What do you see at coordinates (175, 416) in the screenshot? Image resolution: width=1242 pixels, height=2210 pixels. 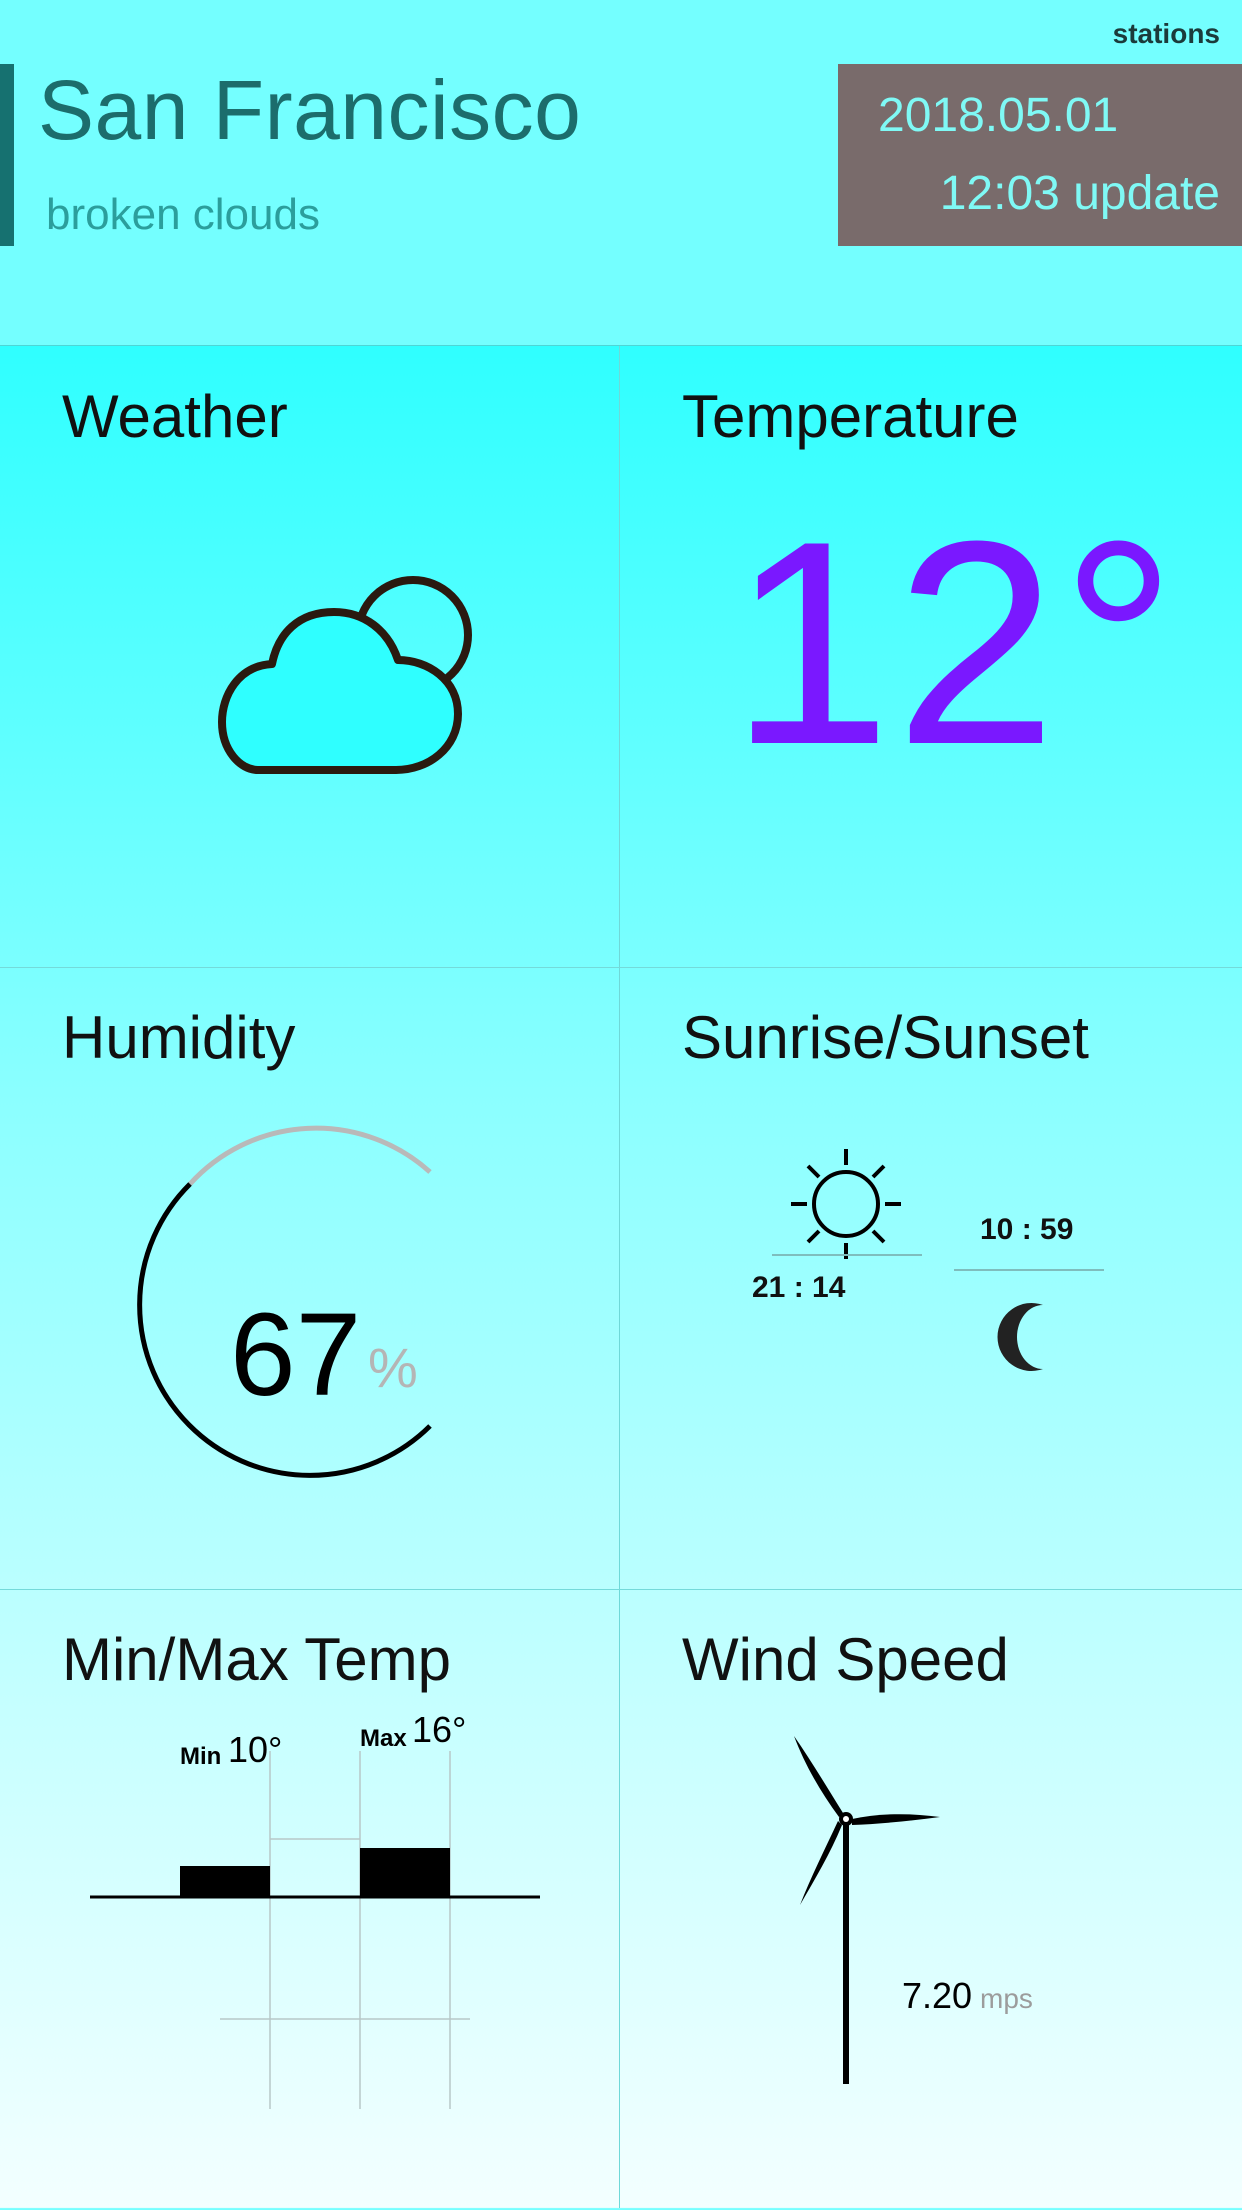 I see `weather-title: Weather` at bounding box center [175, 416].